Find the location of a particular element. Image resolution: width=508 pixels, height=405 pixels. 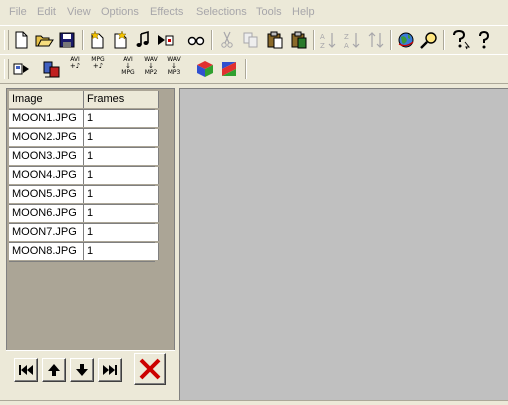

wav-to-mp3-button: WAV ↓ MP3 is located at coordinates (174, 69).